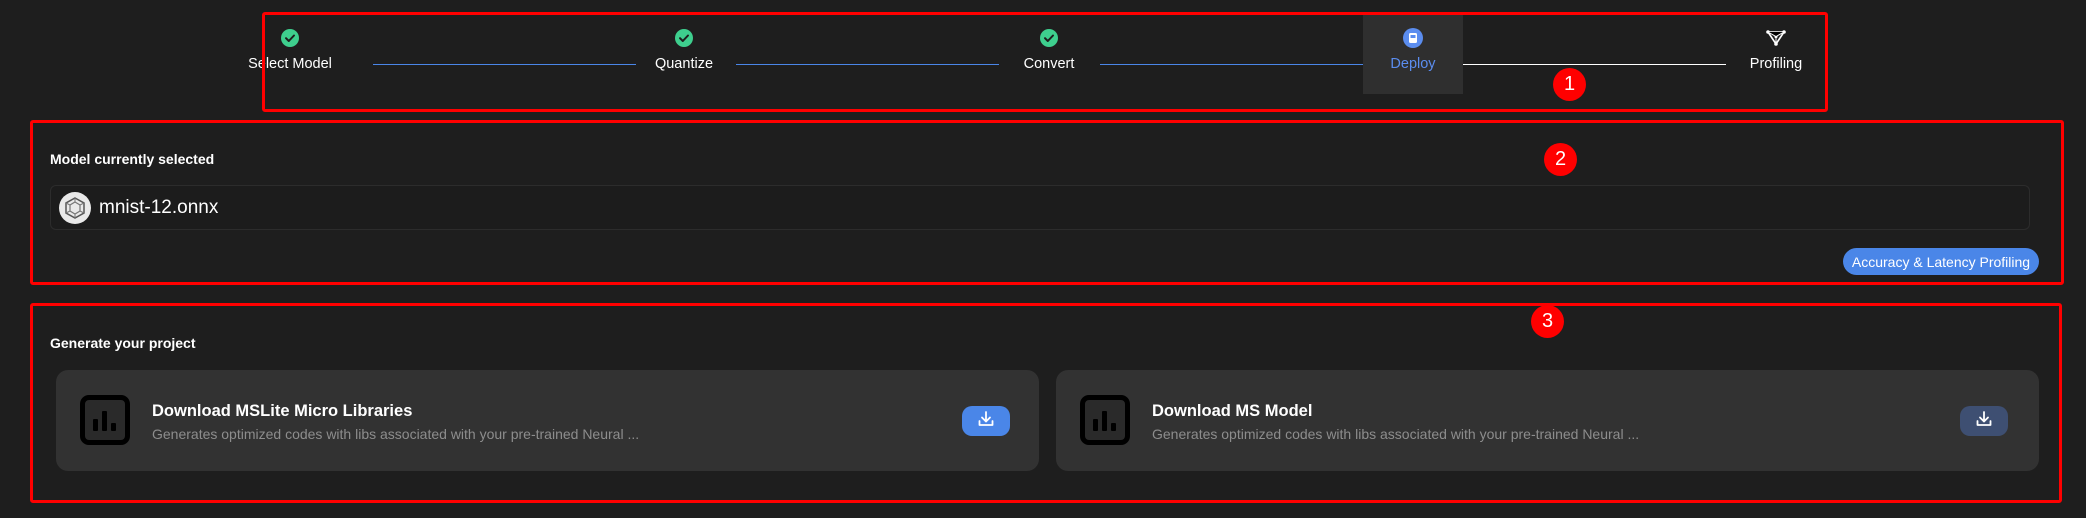  I want to click on profiling-icon, so click(1776, 38).